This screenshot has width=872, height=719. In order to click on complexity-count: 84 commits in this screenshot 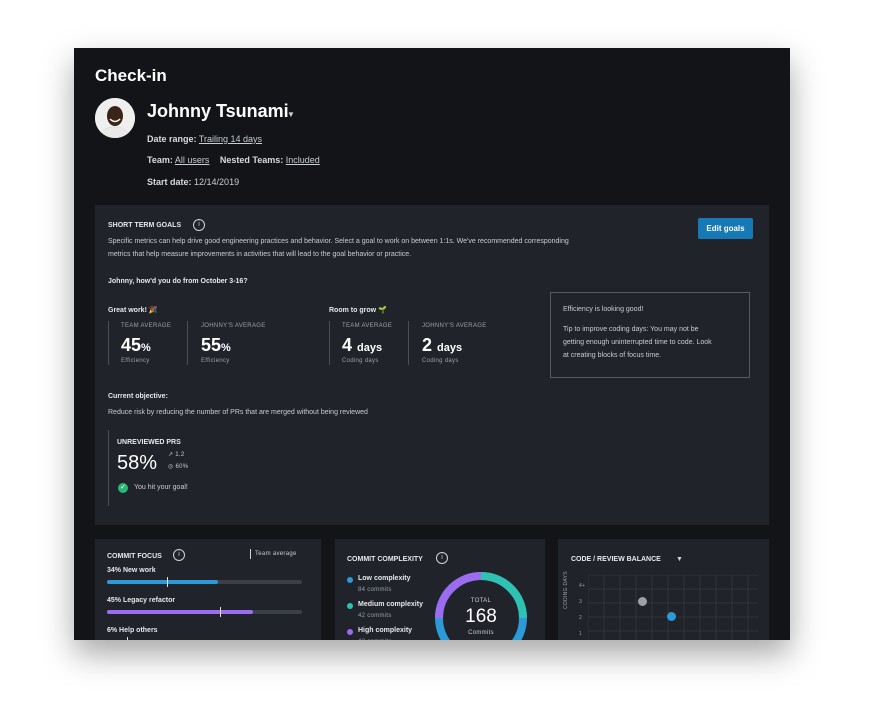, I will do `click(375, 590)`.